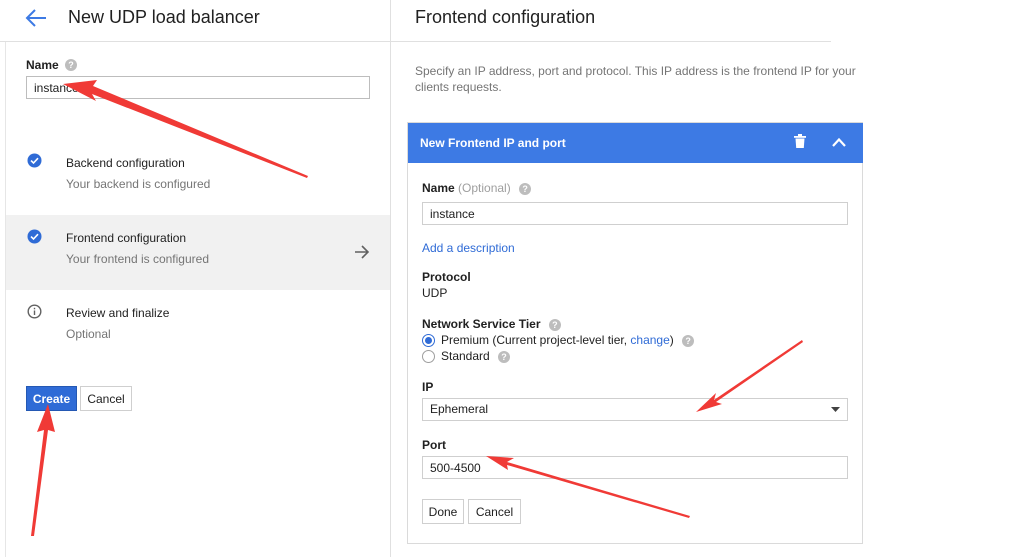 This screenshot has width=1014, height=557. I want to click on standard-tier-text: Standard, so click(465, 356).